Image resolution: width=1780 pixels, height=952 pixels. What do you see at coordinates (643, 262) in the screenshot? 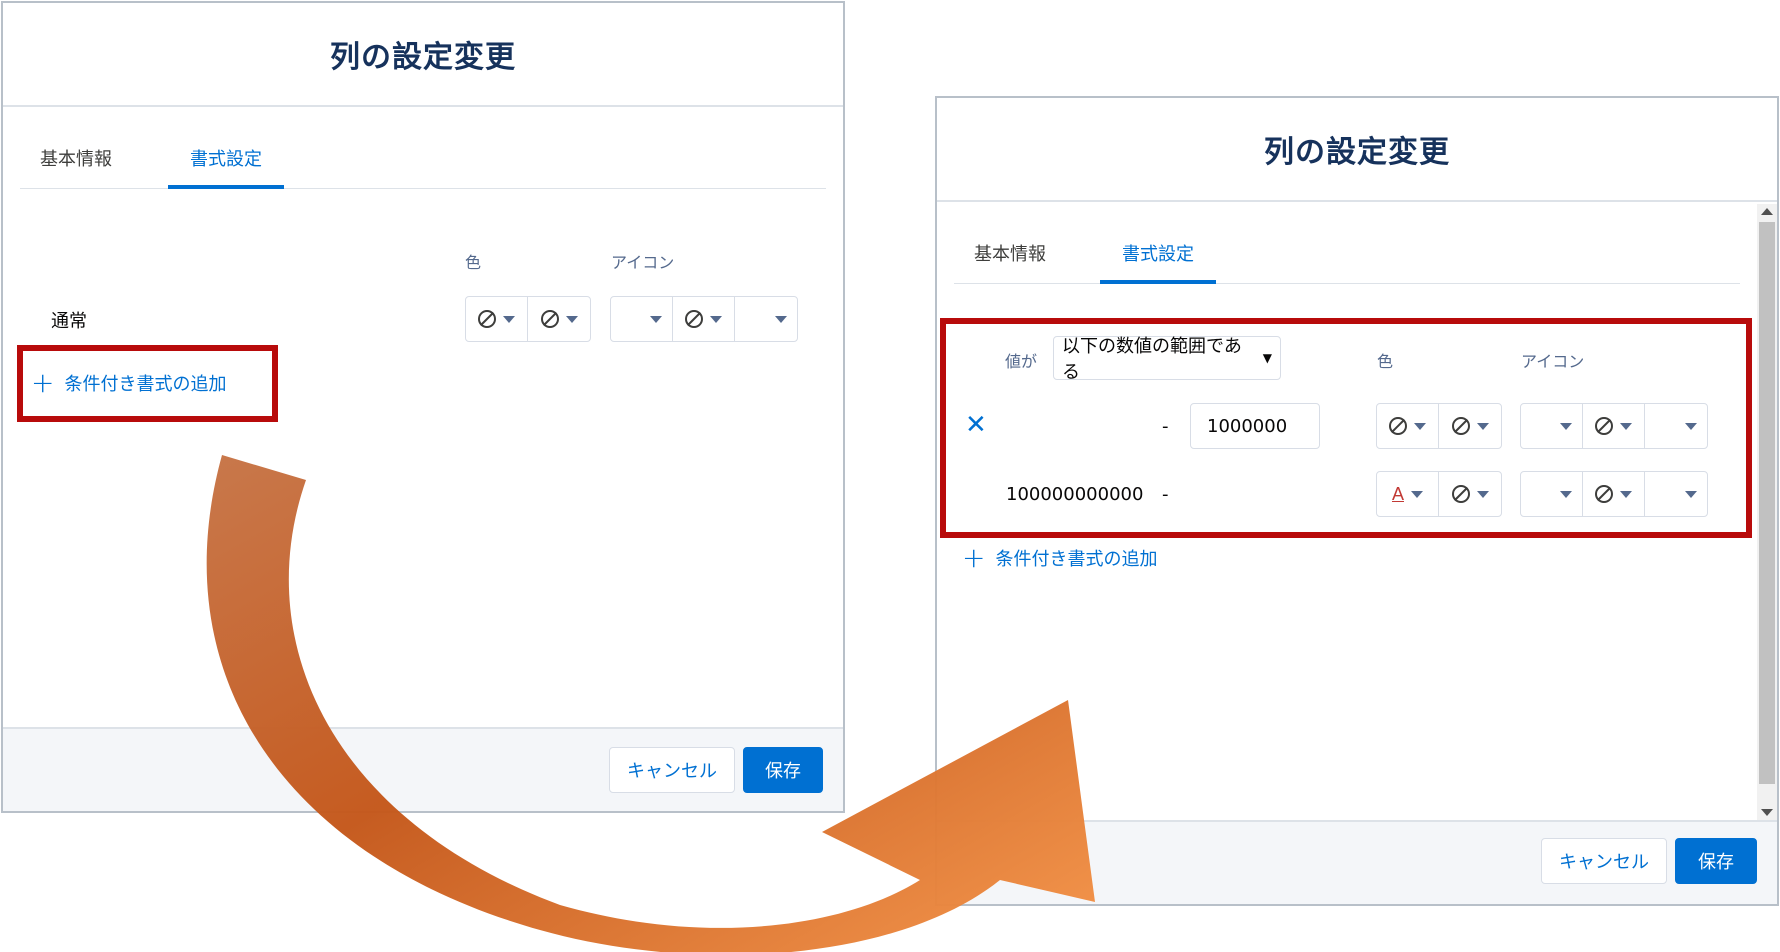
I see `icon-column-label: アイコン` at bounding box center [643, 262].